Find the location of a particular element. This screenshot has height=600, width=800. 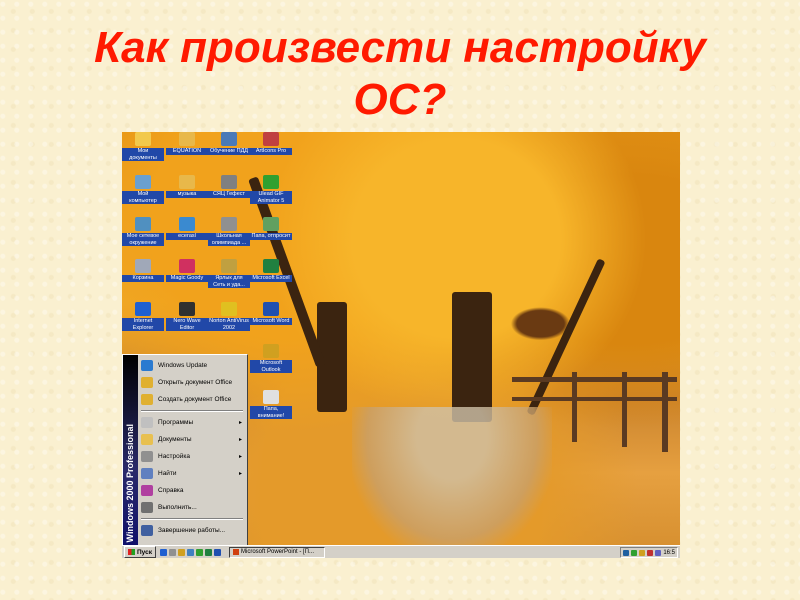

desktop-icon-item: музыка is located at coordinates (187, 186).